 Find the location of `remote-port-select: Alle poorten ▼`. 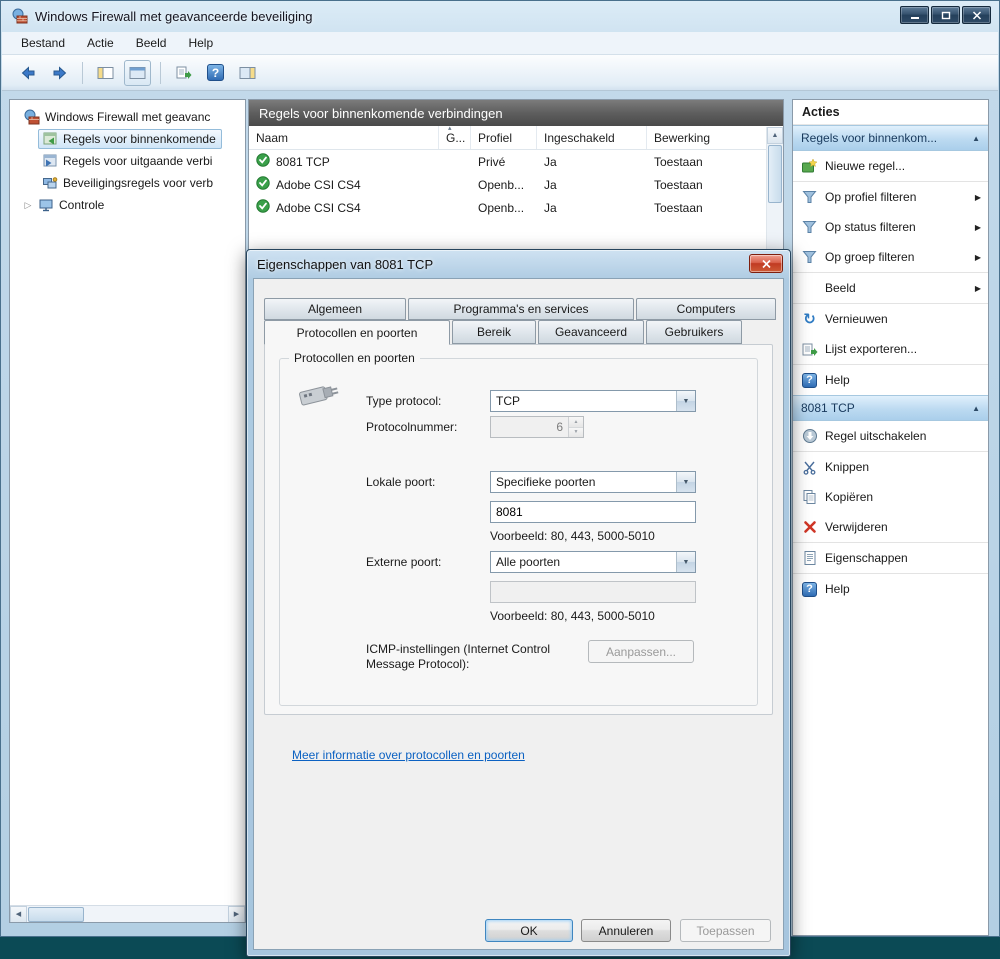

remote-port-select: Alle poorten ▼ is located at coordinates (593, 562).